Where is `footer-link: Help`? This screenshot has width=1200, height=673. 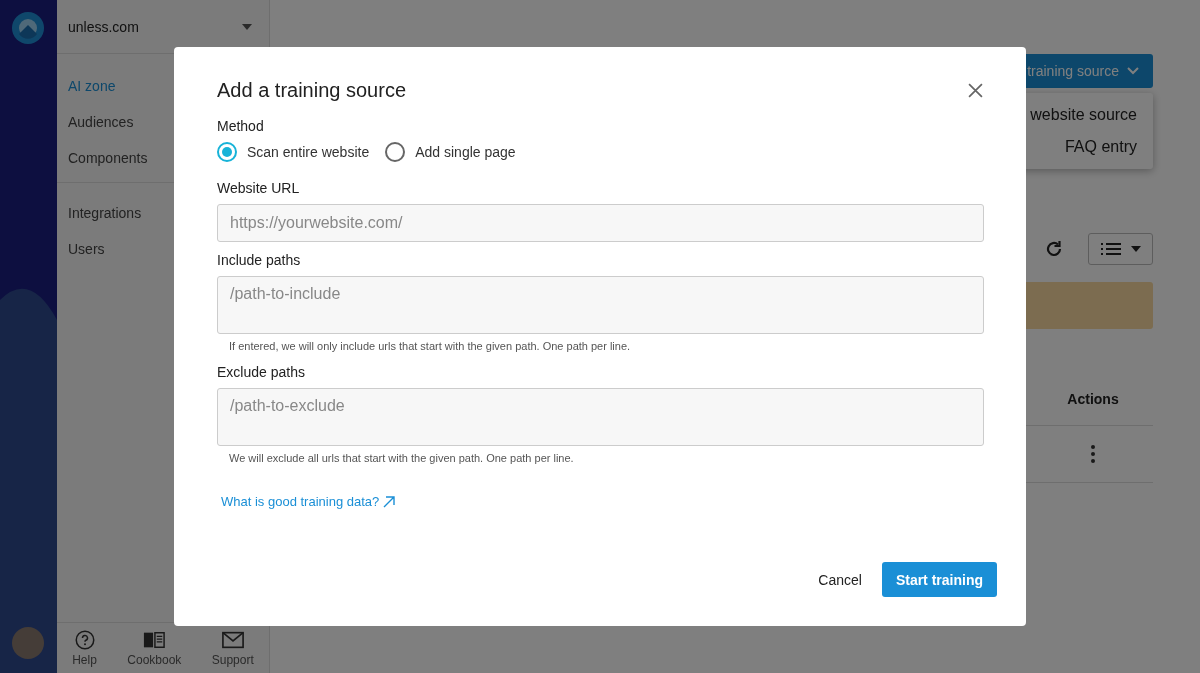 footer-link: Help is located at coordinates (84, 648).